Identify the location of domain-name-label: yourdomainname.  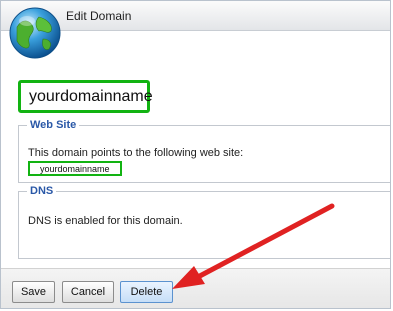
(91, 96).